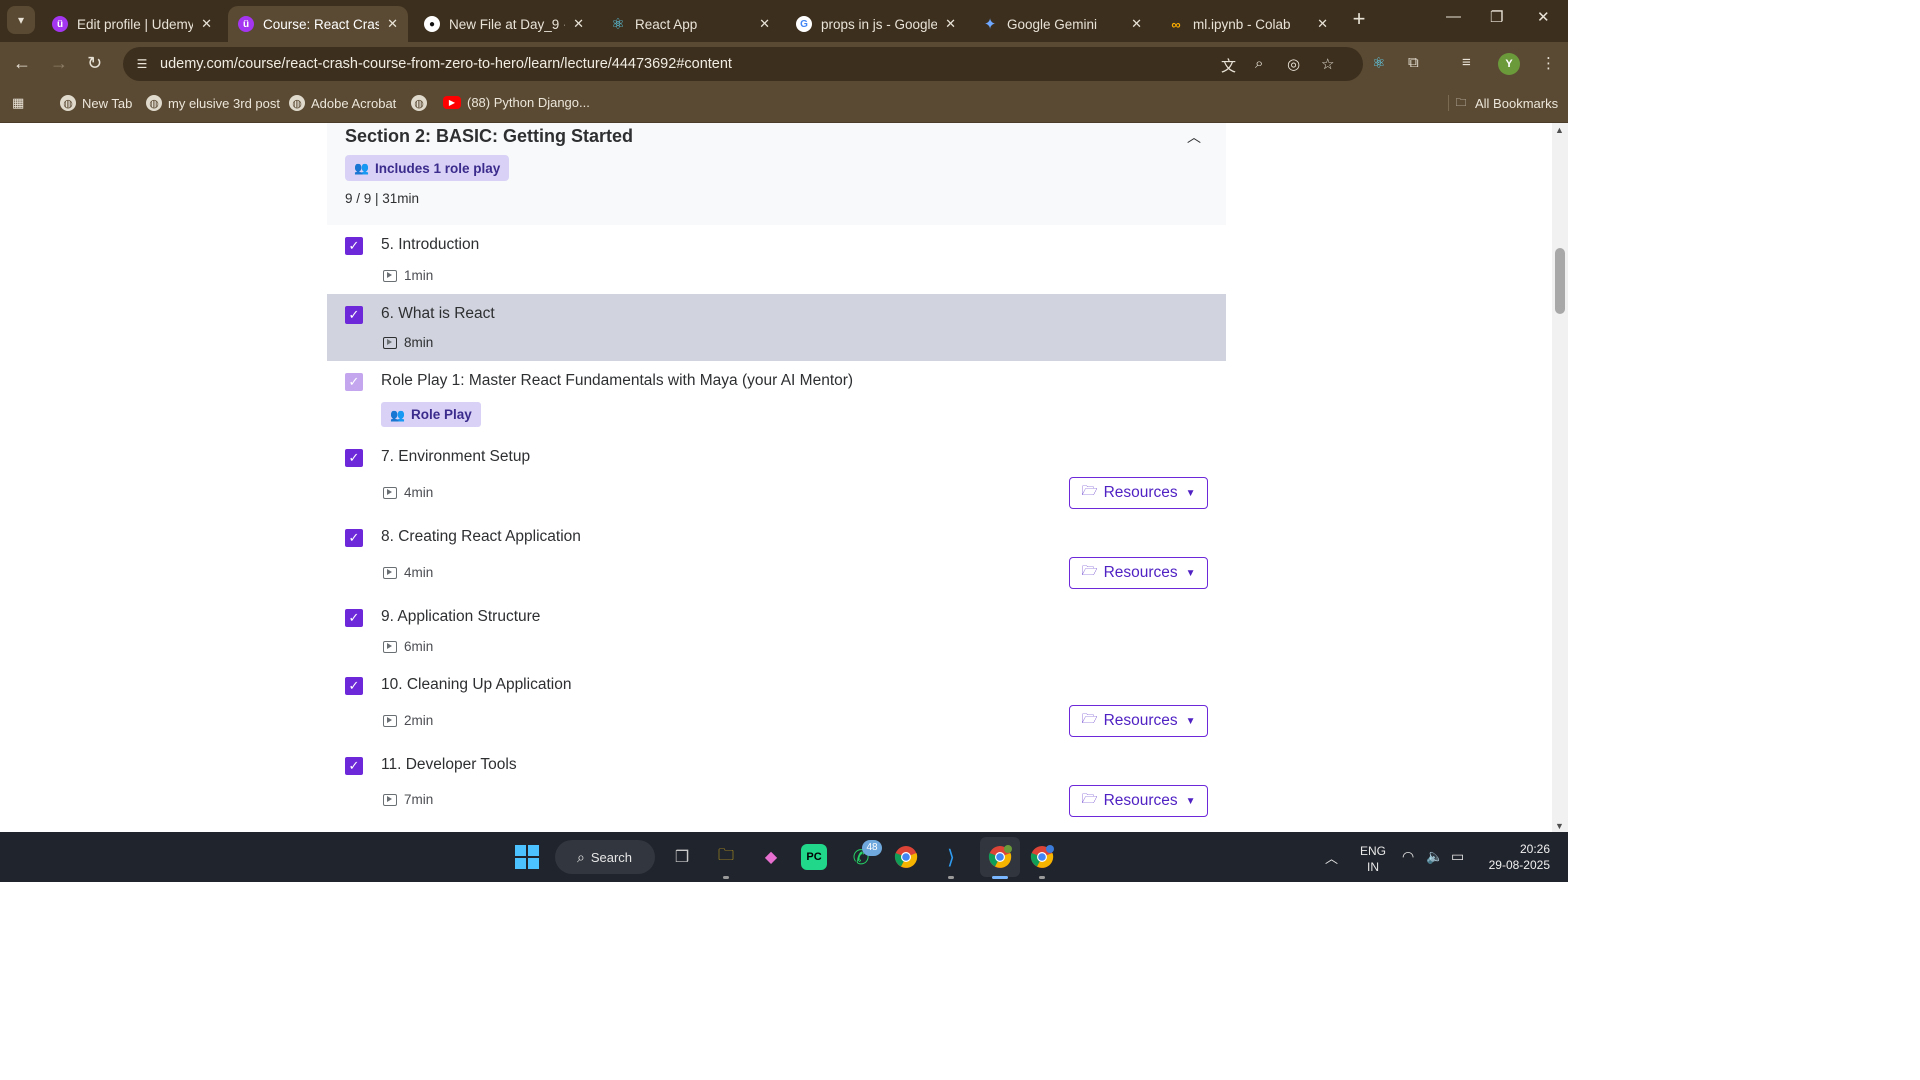 This screenshot has width=1920, height=1080. Describe the element at coordinates (1453, 16) in the screenshot. I see `minimize-icon: —` at that location.